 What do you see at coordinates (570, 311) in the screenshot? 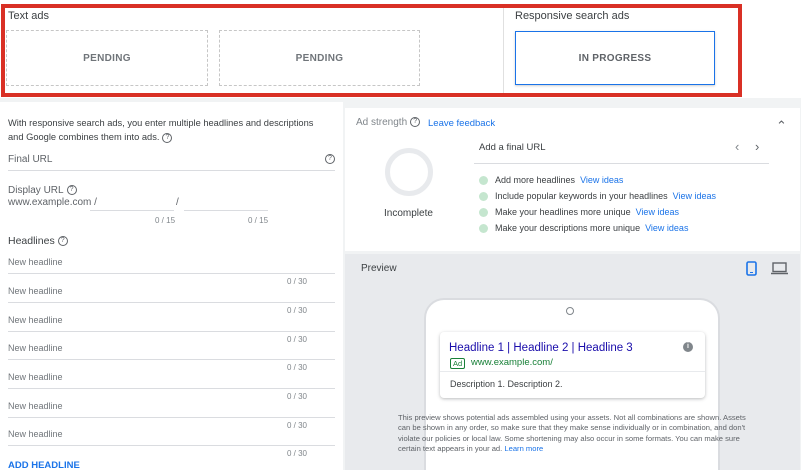
I see `phone-camera` at bounding box center [570, 311].